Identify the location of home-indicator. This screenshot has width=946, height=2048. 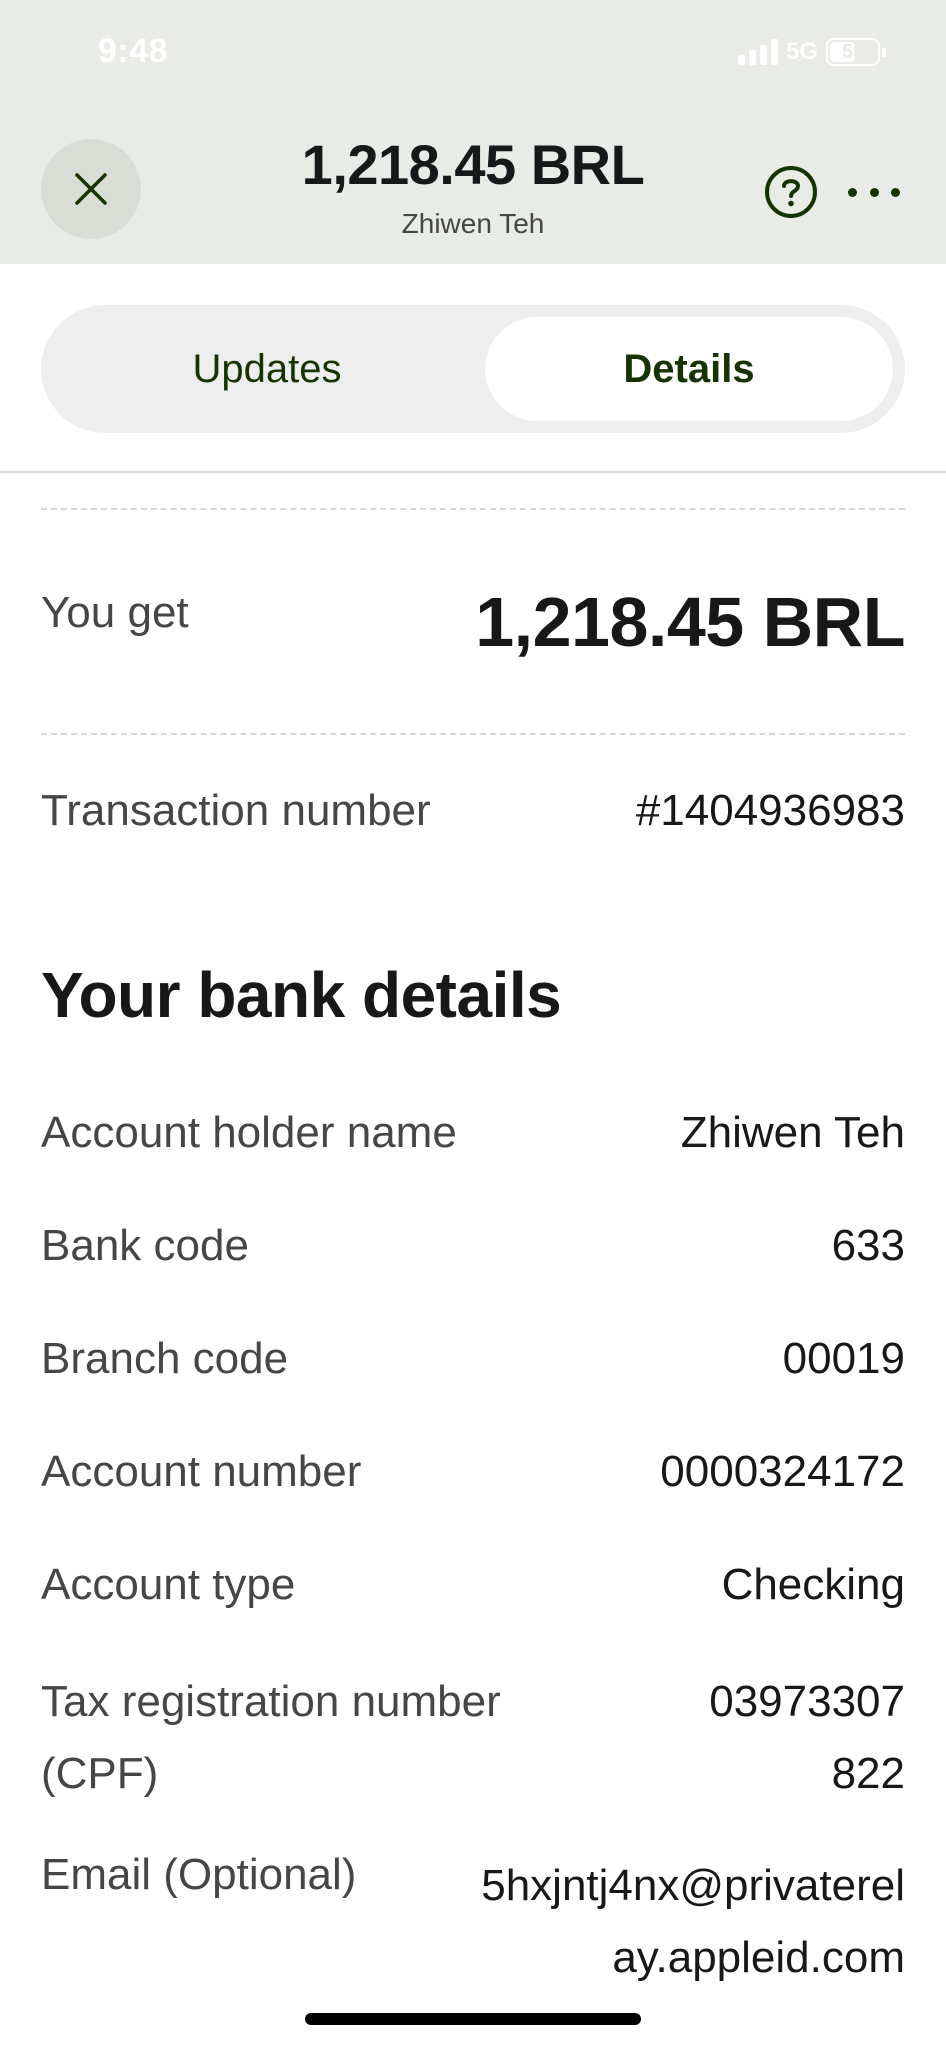
(473, 2019).